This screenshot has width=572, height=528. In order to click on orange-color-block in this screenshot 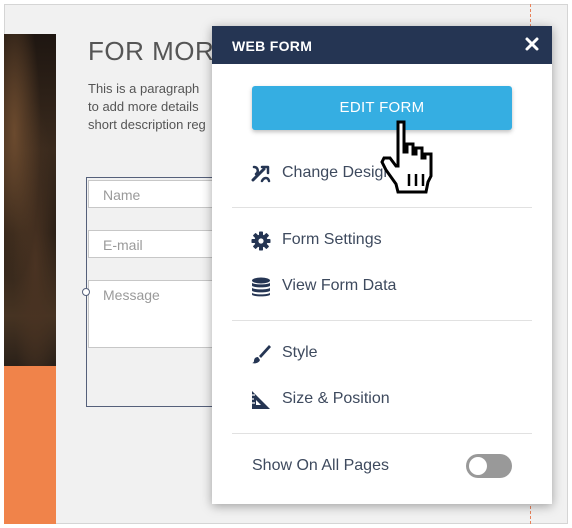, I will do `click(30, 445)`.